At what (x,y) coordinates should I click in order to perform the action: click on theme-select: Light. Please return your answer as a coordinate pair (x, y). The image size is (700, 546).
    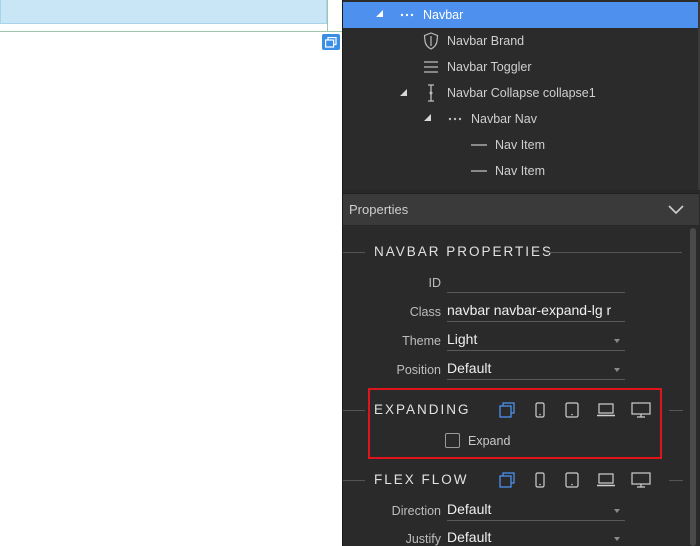
    Looking at the image, I should click on (536, 341).